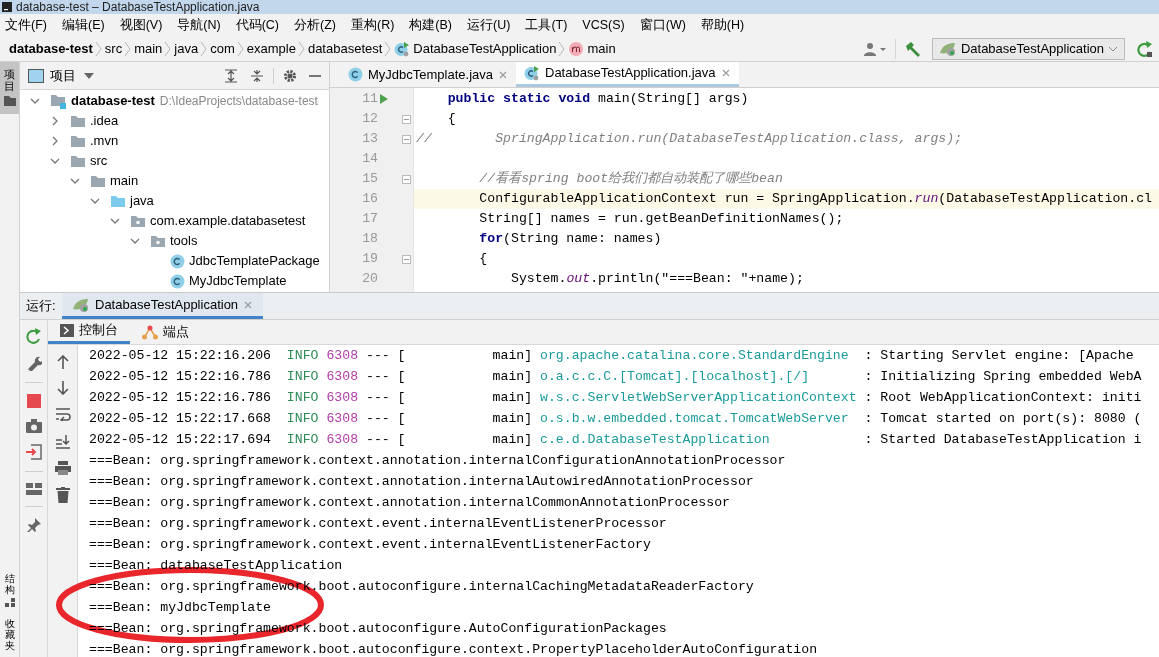  I want to click on log-logger: org.apache.catalina.core.StandardEngine, so click(695, 356).